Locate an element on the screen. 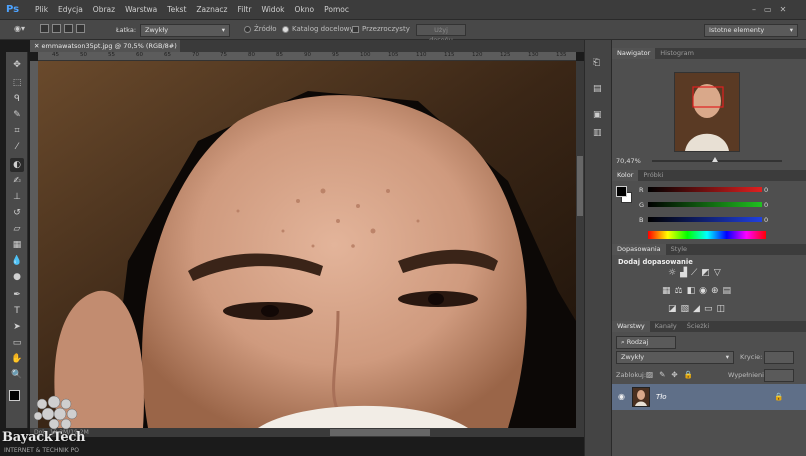 The height and width of the screenshot is (456, 806). pen-tool-icon: ✒ is located at coordinates (17, 295).